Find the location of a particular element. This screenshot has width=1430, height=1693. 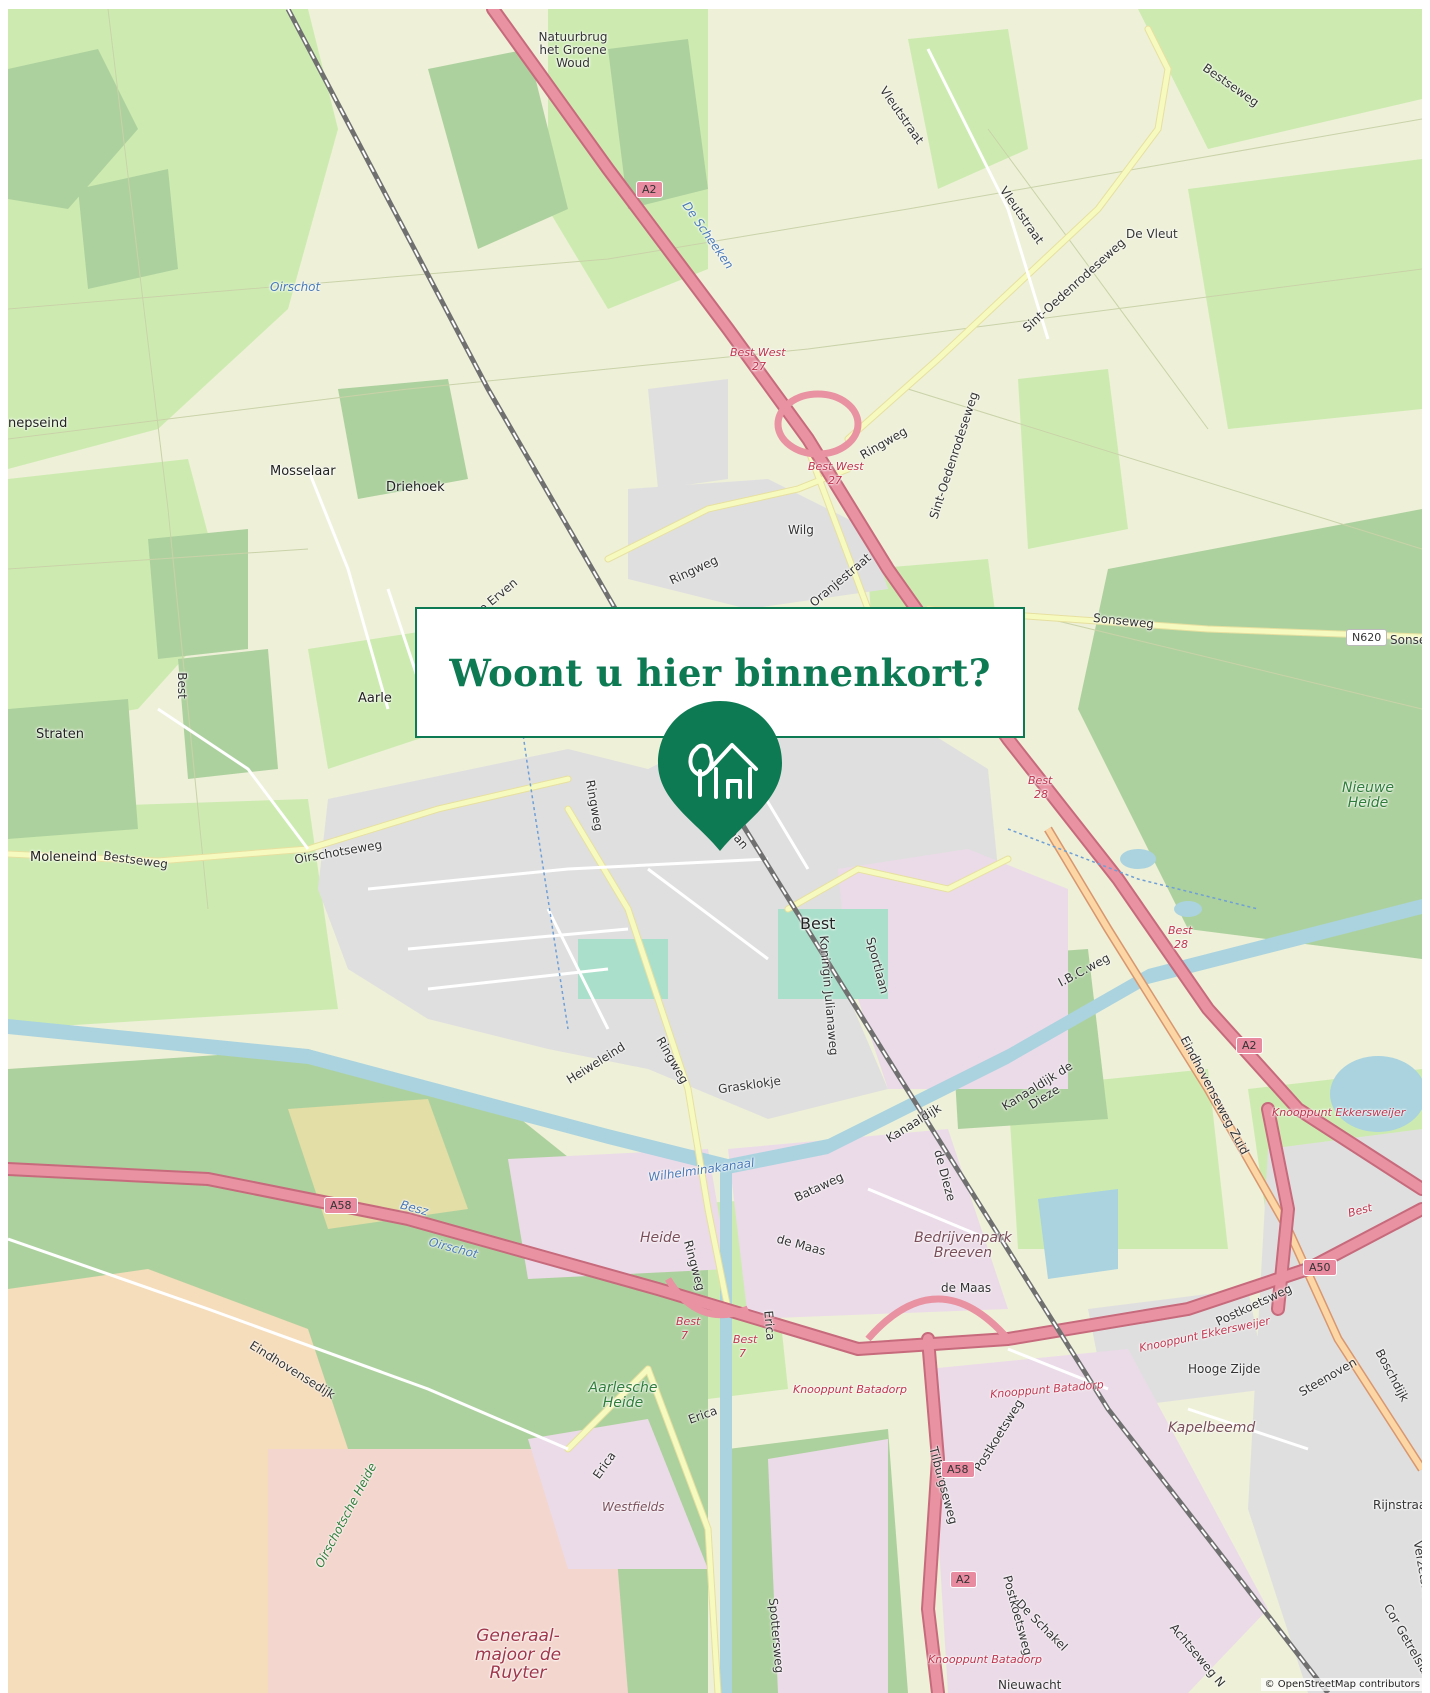

area-label-bedrijvenpark-breeven: Bedrijvenpark Breeven is located at coordinates (963, 1246).